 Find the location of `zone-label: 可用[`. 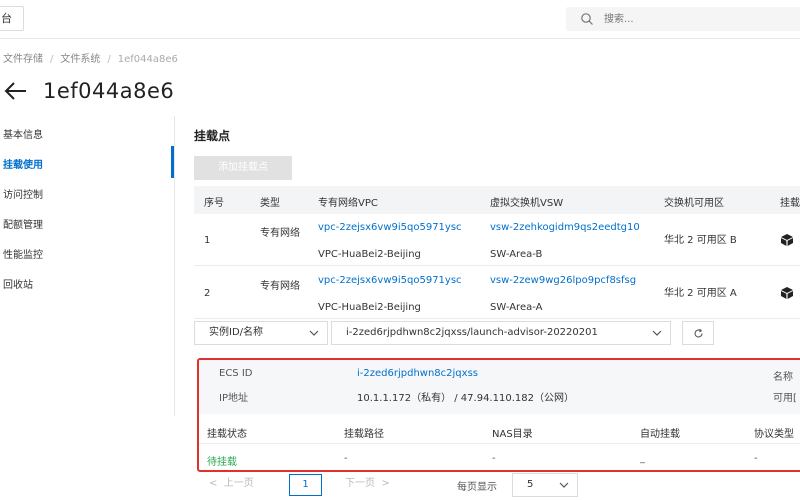

zone-label: 可用[ is located at coordinates (785, 398).